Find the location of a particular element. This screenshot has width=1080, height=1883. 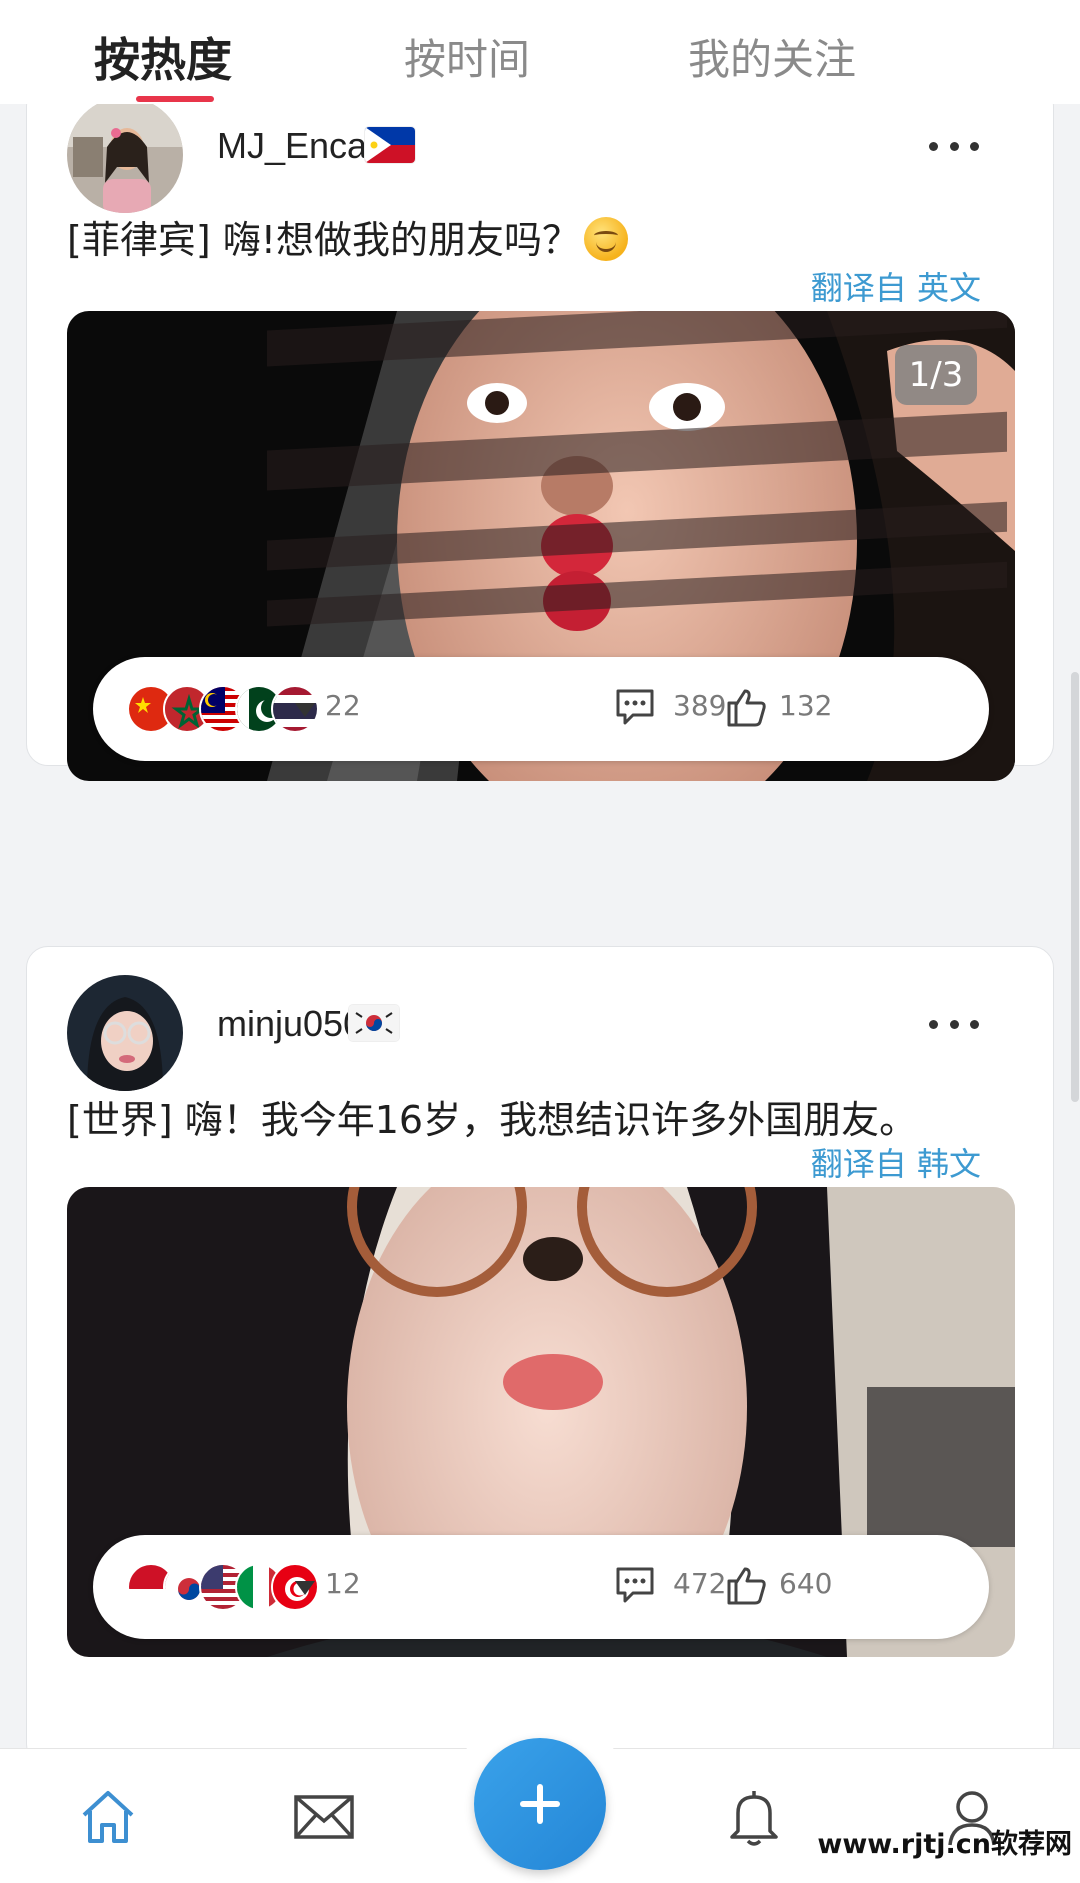

tab-time: 按时间 is located at coordinates (467, 60).